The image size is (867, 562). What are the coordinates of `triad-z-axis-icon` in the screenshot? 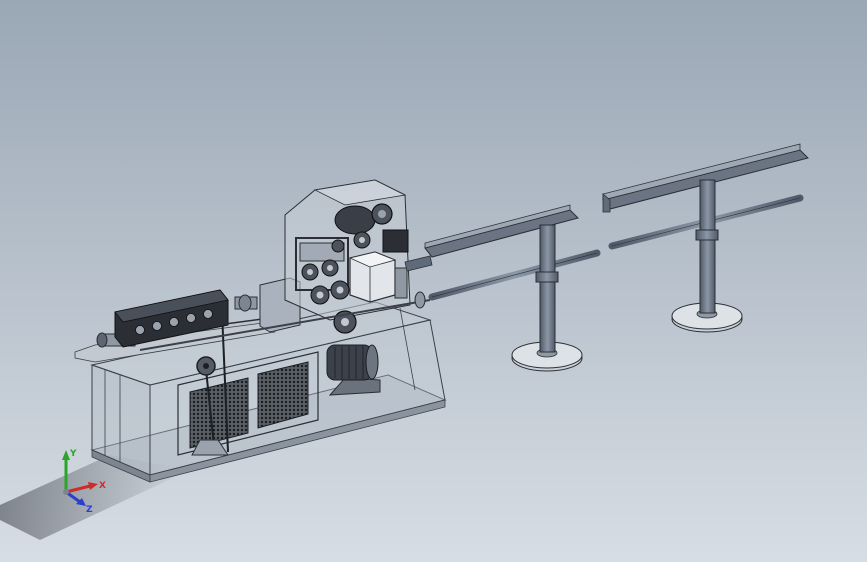 It's located at (75, 498).